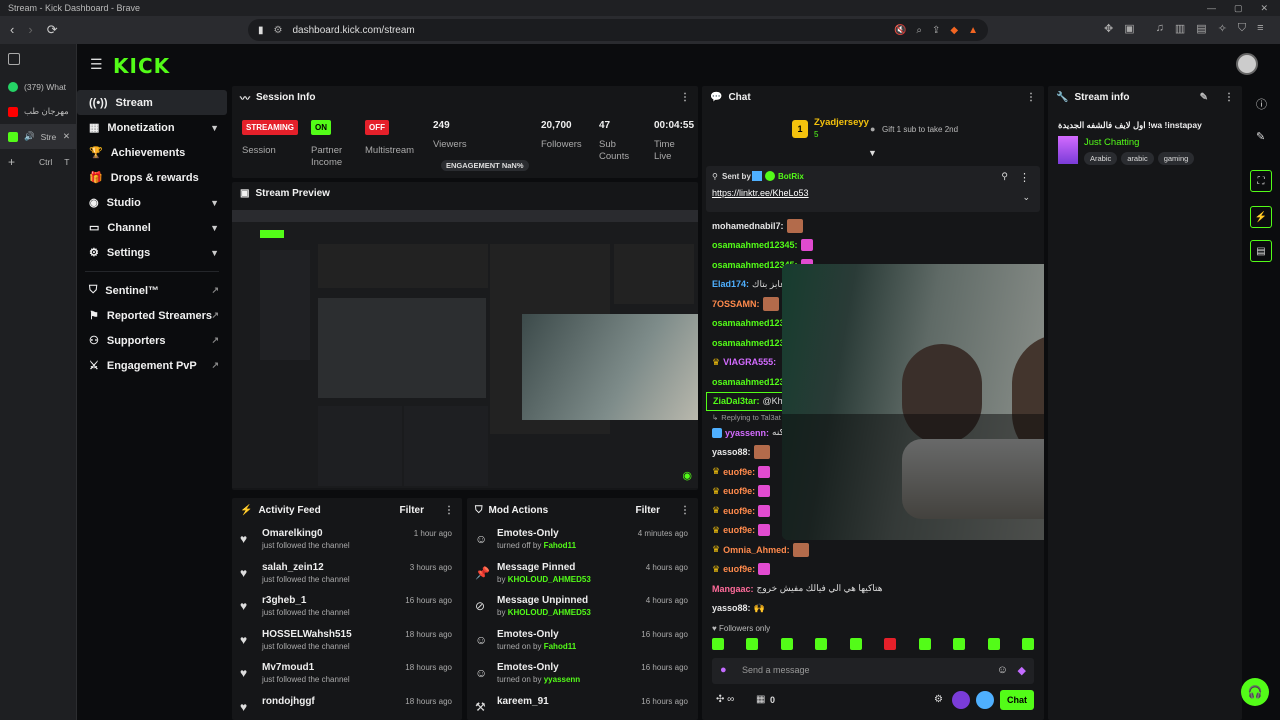  I want to click on chat-message: osamaahmed12345:, so click(873, 246).